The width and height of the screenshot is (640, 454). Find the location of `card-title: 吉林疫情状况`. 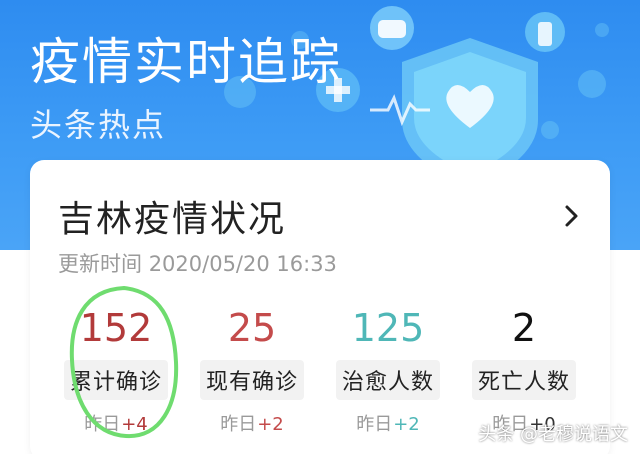

card-title: 吉林疫情状况 is located at coordinates (172, 219).